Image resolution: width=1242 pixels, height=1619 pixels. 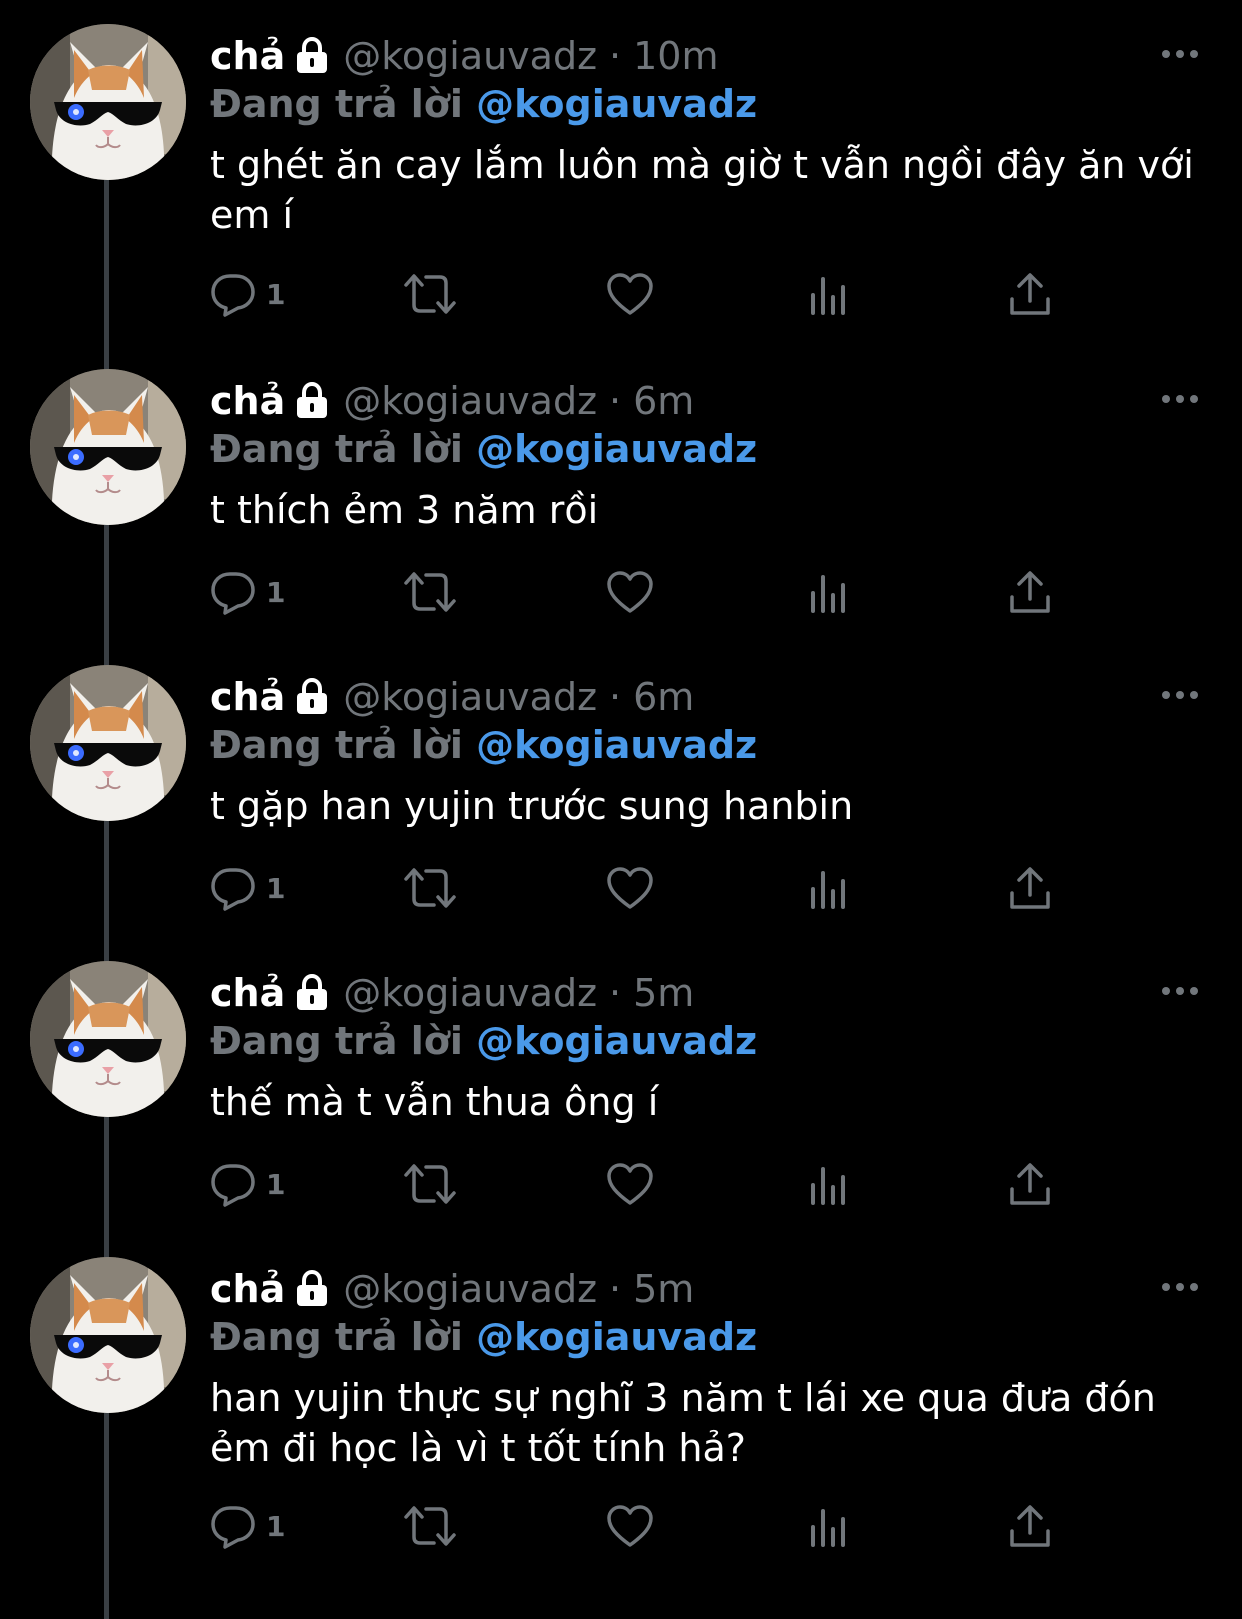 What do you see at coordinates (675, 56) in the screenshot?
I see `timestamp: 10m` at bounding box center [675, 56].